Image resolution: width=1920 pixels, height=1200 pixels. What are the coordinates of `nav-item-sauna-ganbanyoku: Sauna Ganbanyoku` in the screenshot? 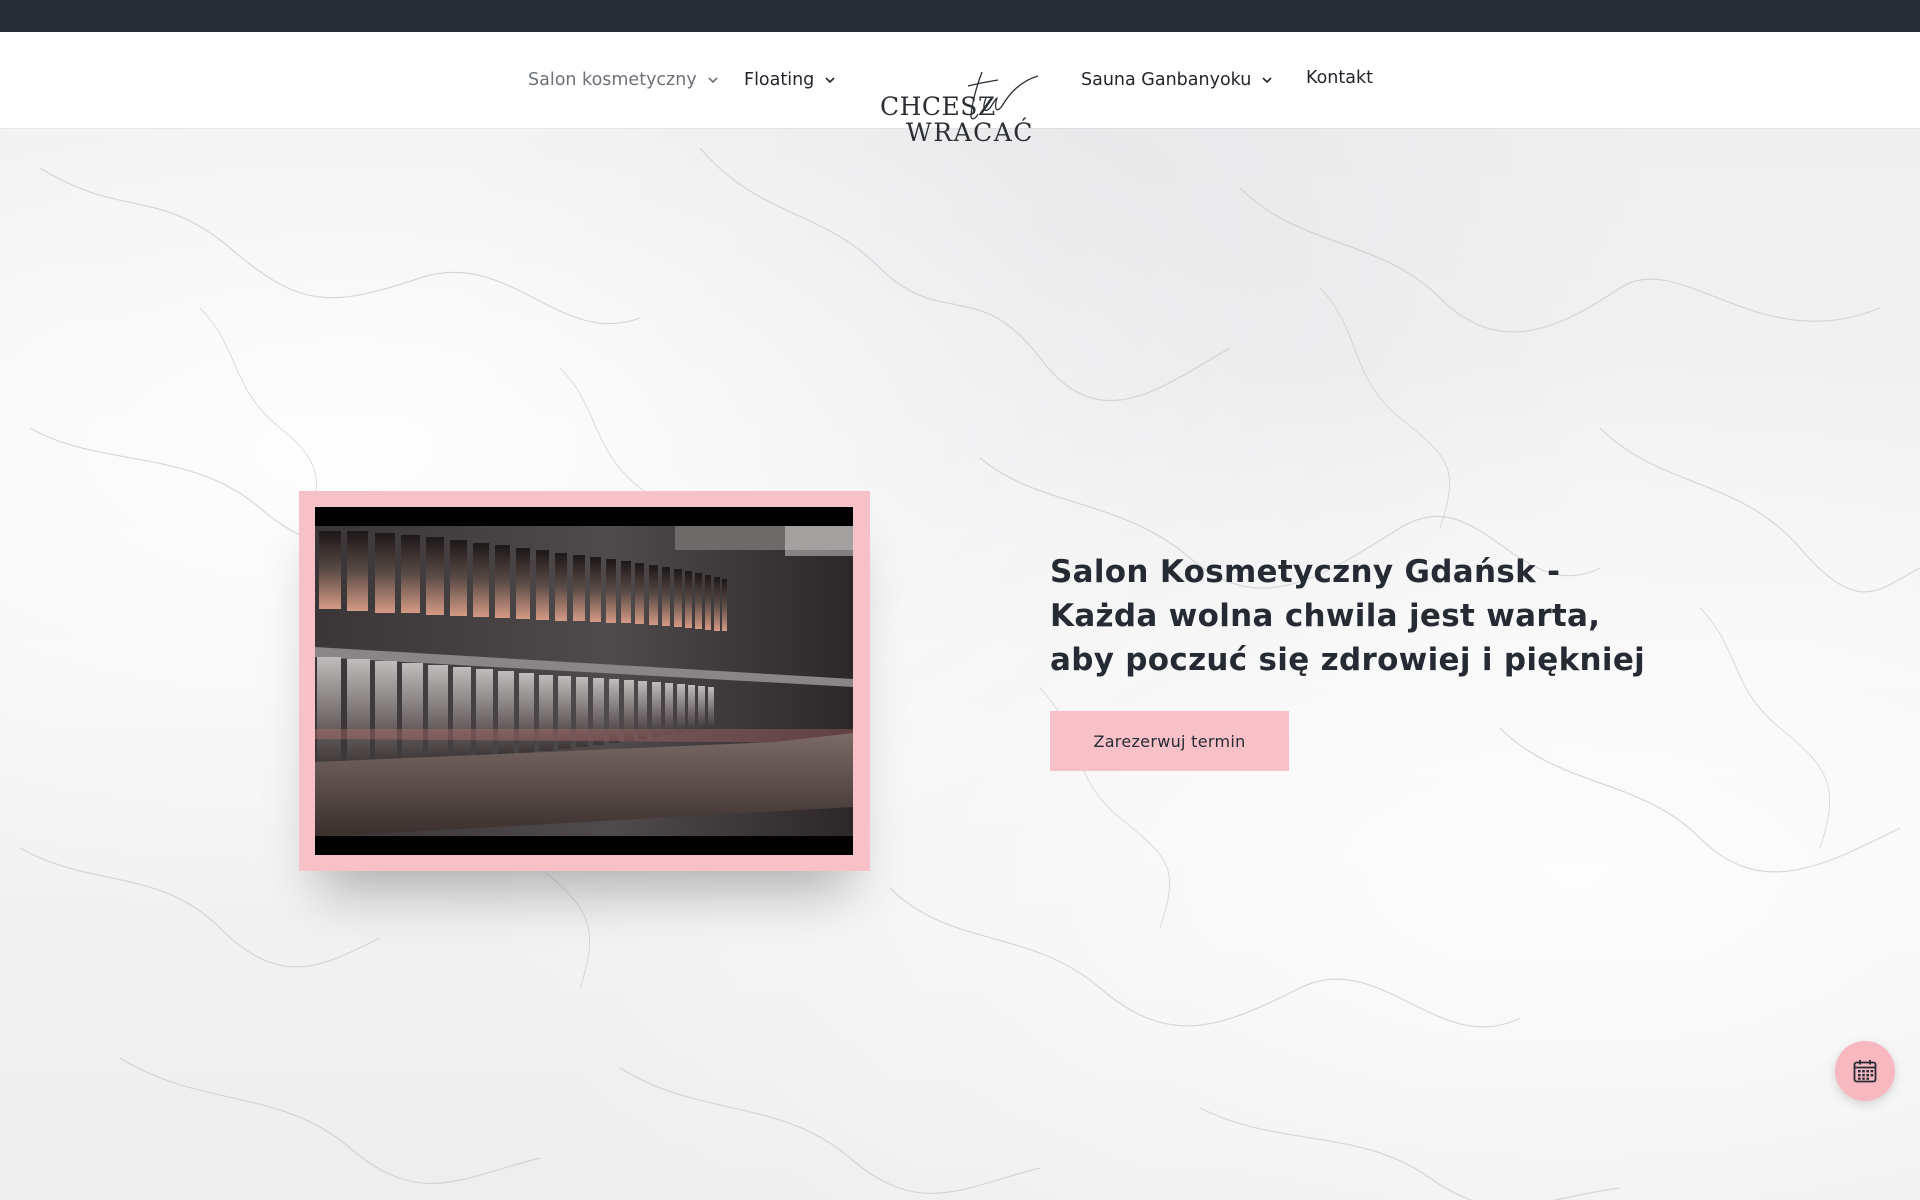 It's located at (1177, 80).